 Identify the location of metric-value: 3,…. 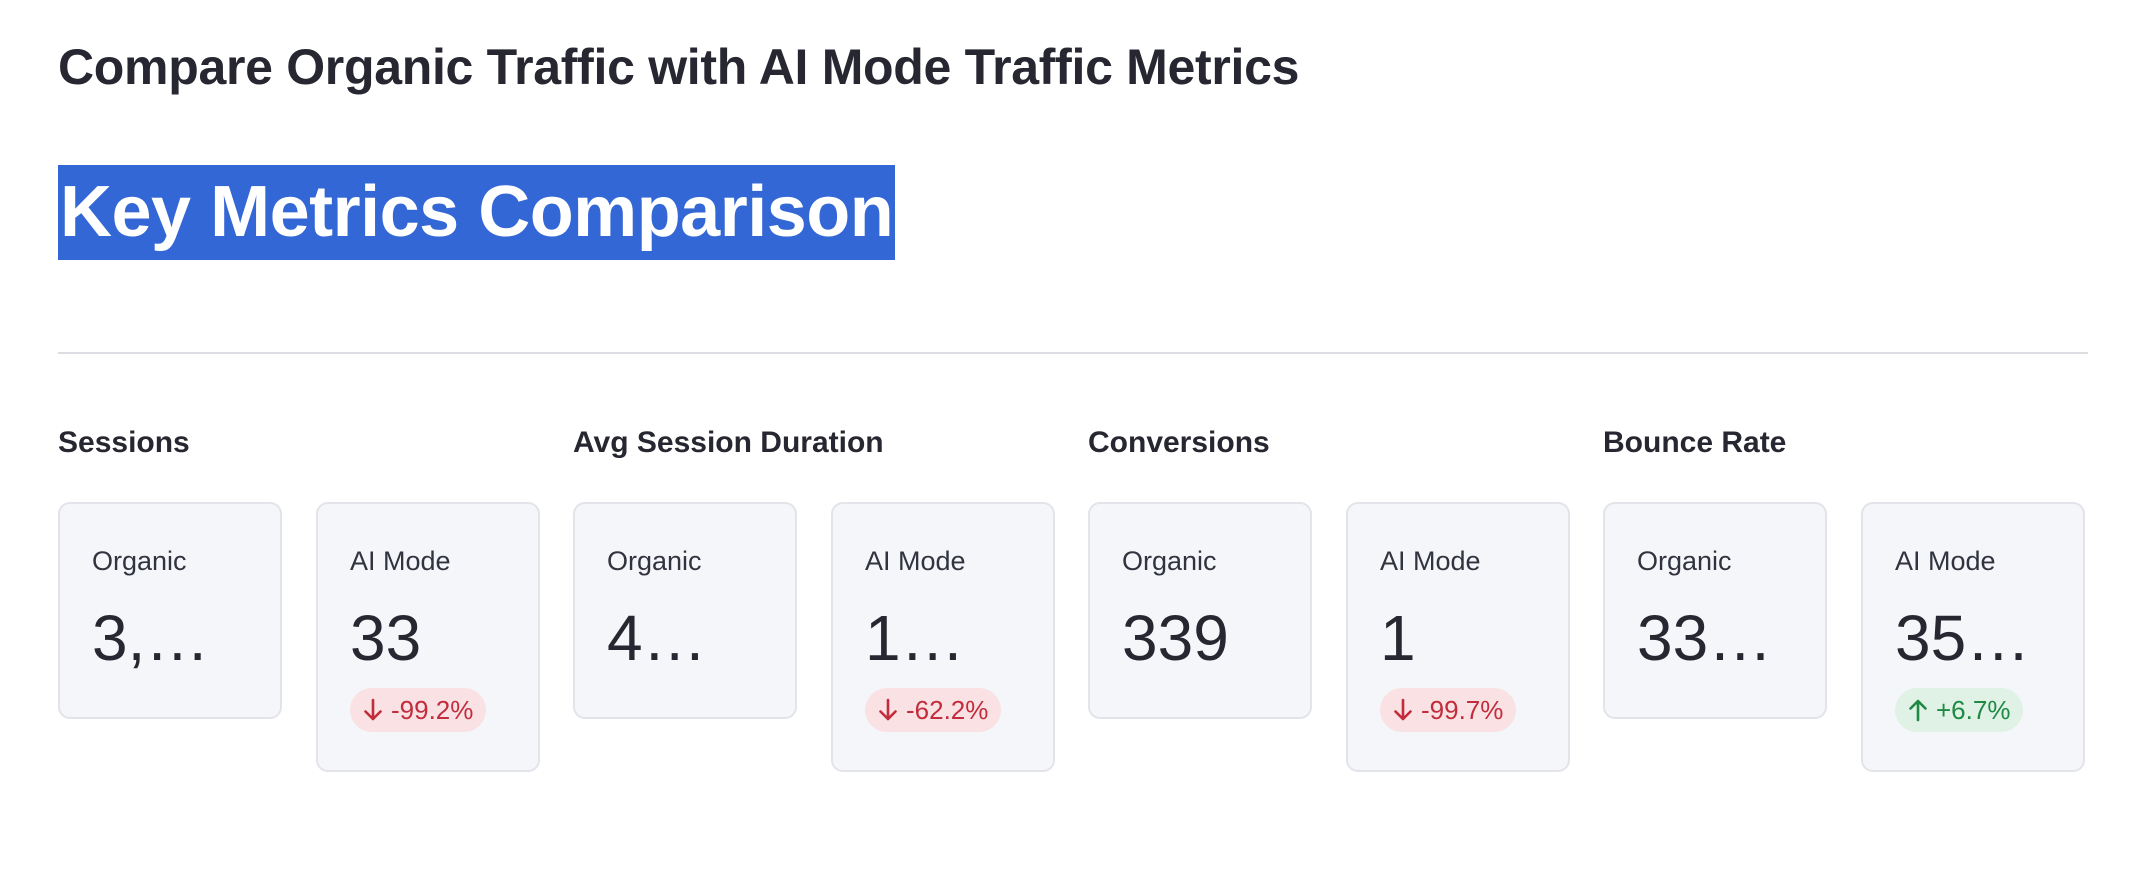
(151, 638).